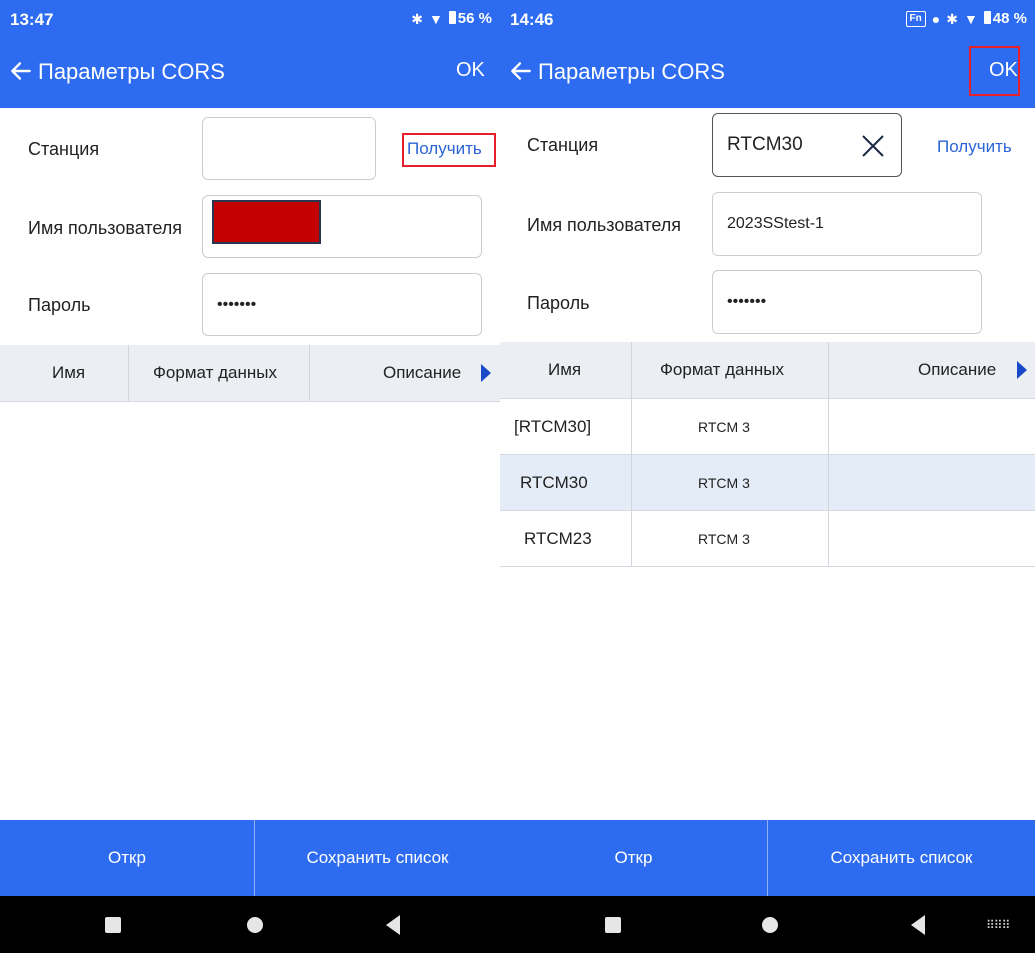  Describe the element at coordinates (32, 19) in the screenshot. I see `status-time: 13:47` at that location.